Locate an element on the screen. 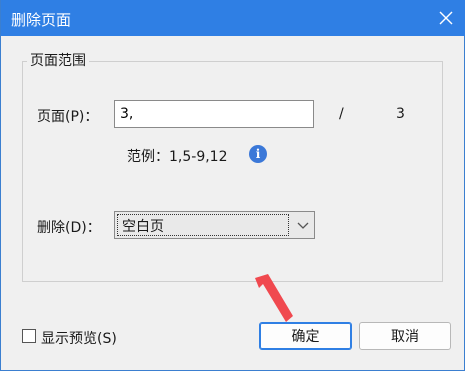 This screenshot has width=465, height=371. title-bar: 删除页面 is located at coordinates (233, 18).